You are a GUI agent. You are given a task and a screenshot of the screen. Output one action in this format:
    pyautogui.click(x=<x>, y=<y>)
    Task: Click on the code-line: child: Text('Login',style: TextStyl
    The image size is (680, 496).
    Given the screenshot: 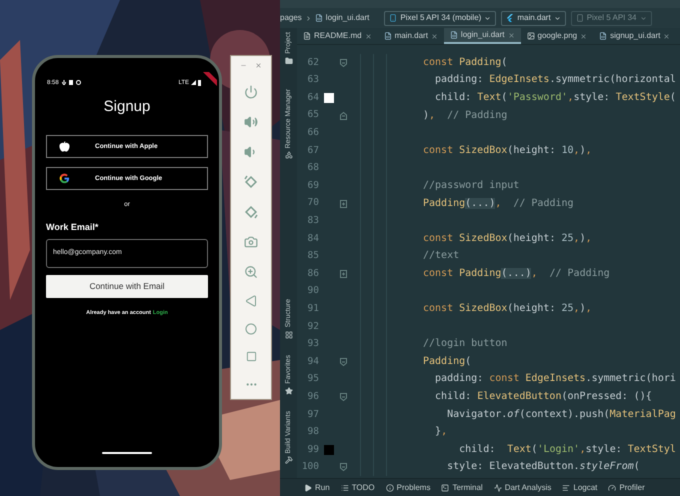 What is the action you would take?
    pyautogui.click(x=567, y=450)
    